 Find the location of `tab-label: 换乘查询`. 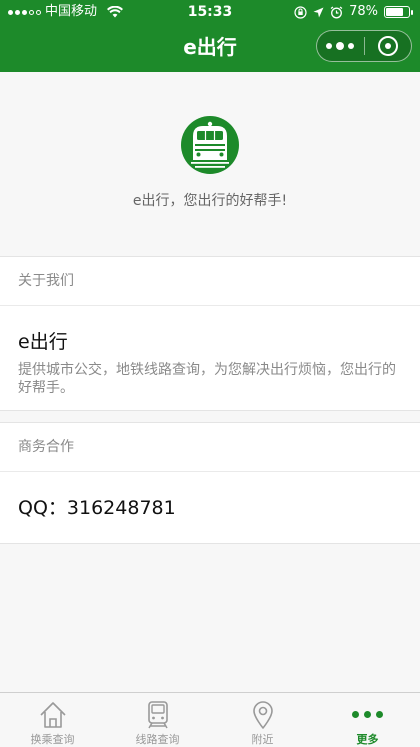

tab-label: 换乘查询 is located at coordinates (52, 739).